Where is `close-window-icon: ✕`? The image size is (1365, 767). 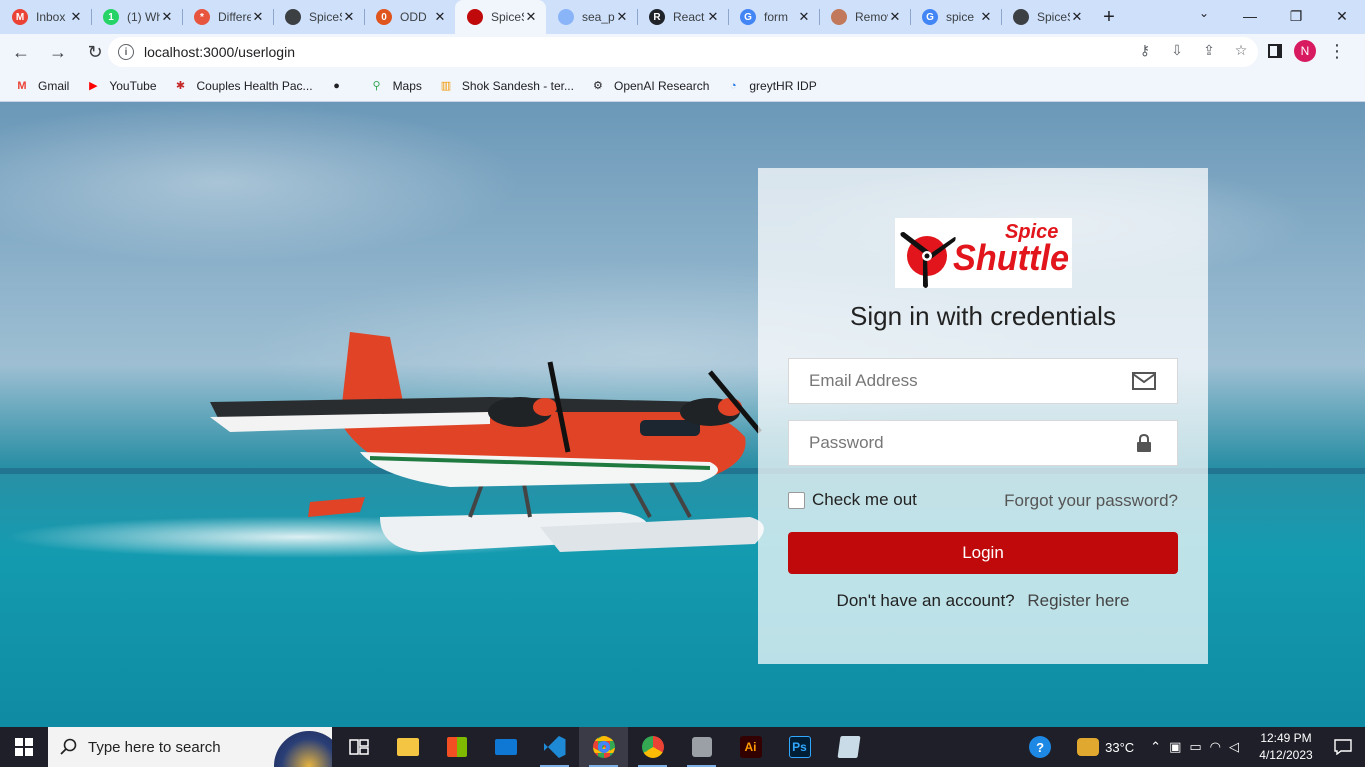
close-window-icon: ✕ is located at coordinates (1342, 16).